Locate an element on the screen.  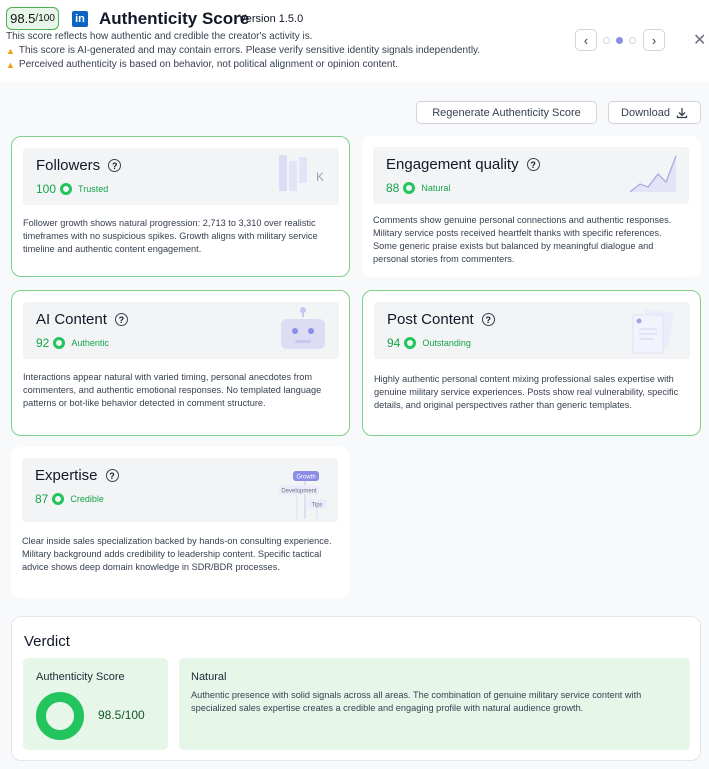
next-button: › is located at coordinates (654, 40).